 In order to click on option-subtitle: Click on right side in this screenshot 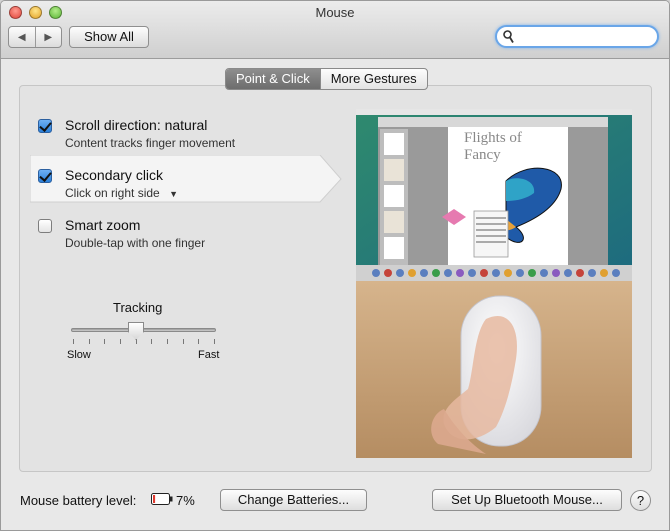, I will do `click(112, 193)`.